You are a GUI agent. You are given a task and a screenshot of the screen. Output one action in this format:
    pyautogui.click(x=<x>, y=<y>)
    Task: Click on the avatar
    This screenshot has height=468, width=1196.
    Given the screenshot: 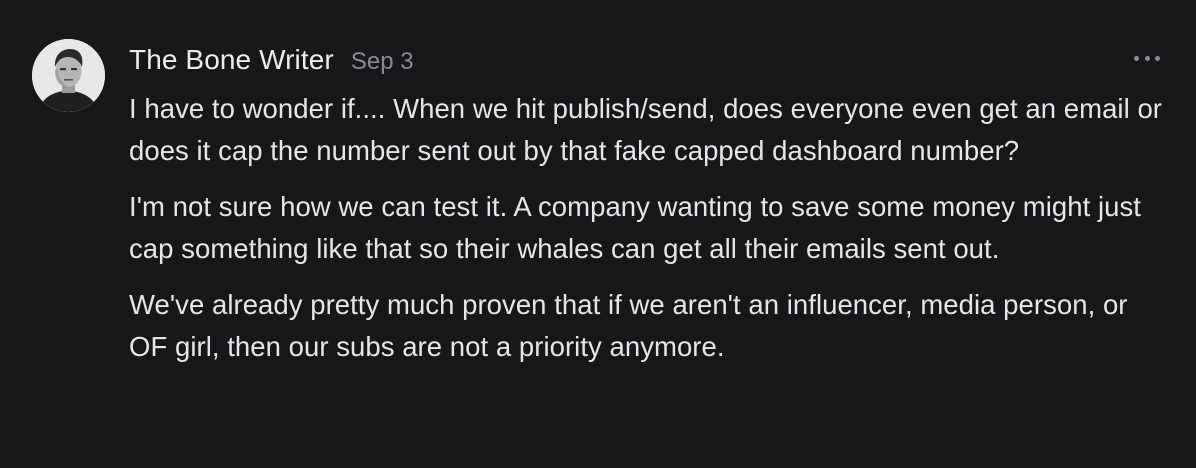 What is the action you would take?
    pyautogui.click(x=68, y=75)
    